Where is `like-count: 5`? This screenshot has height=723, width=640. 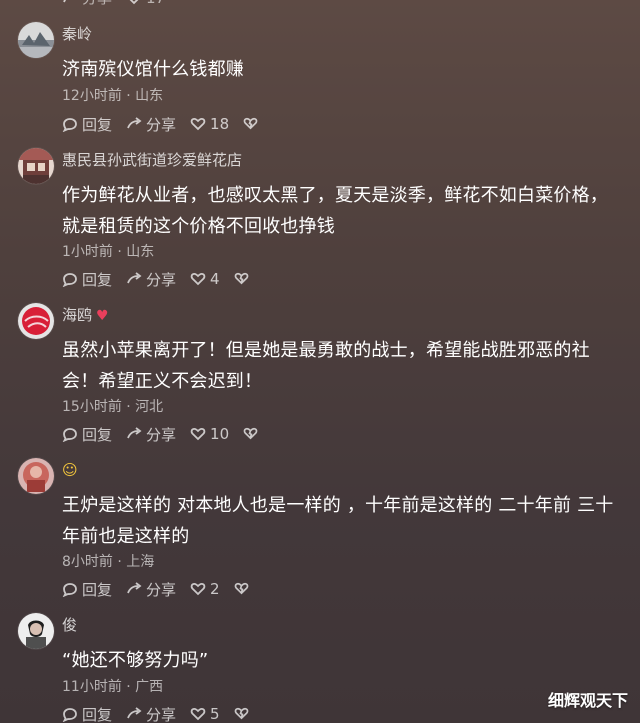 like-count: 5 is located at coordinates (215, 714).